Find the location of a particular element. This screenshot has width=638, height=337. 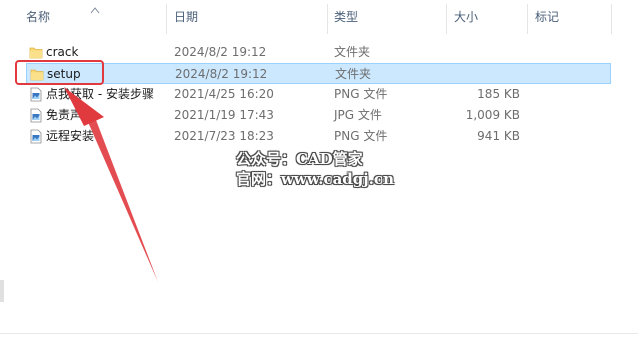

divider is located at coordinates (319, 333).